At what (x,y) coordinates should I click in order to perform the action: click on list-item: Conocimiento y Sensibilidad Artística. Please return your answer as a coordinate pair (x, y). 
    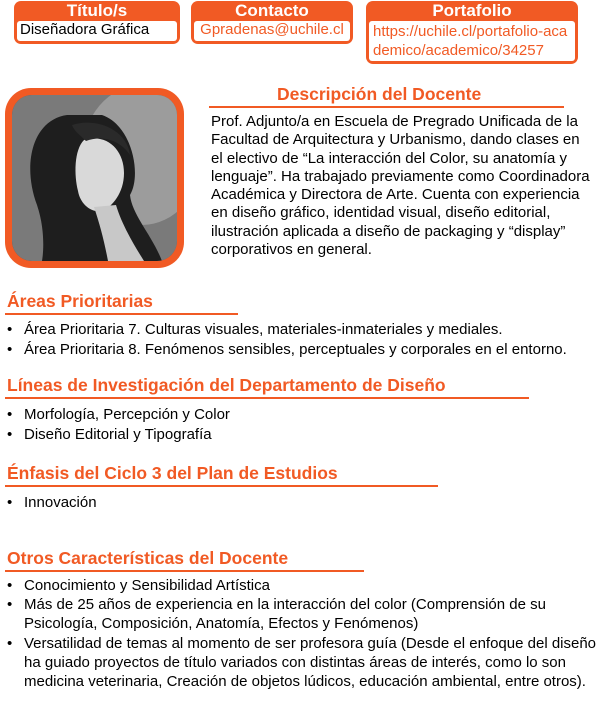
    Looking at the image, I should click on (301, 585).